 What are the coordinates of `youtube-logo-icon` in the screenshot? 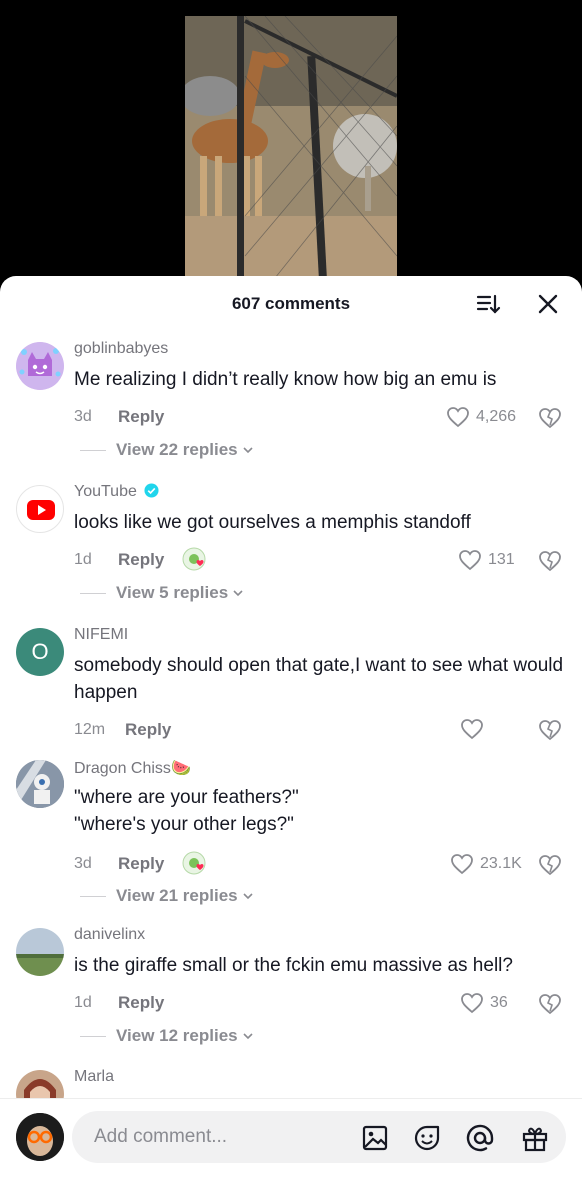 It's located at (41, 510).